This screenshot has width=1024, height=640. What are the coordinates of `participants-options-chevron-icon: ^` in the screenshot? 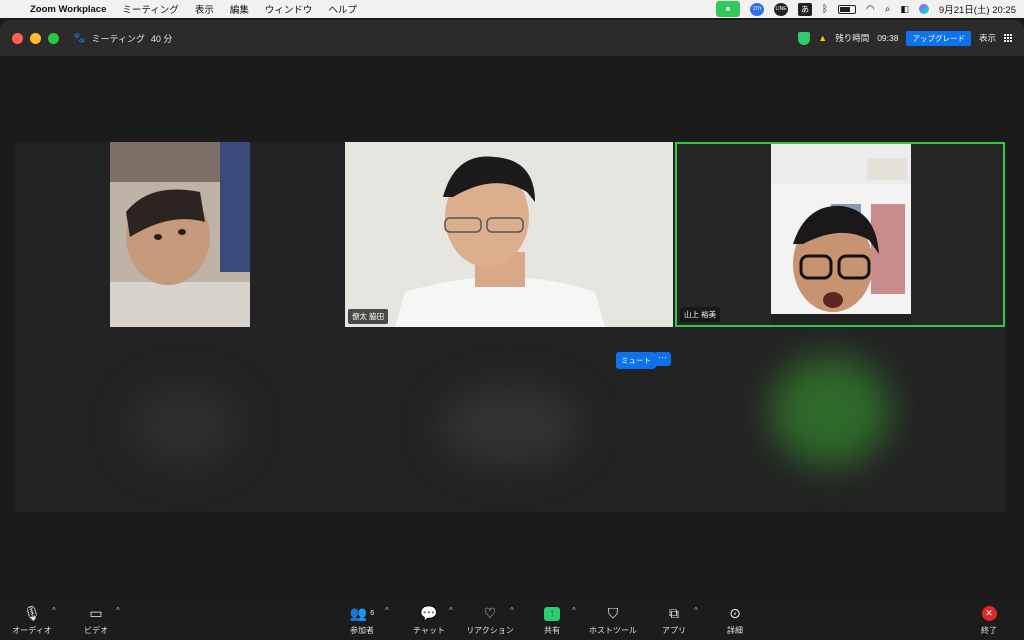 It's located at (387, 610).